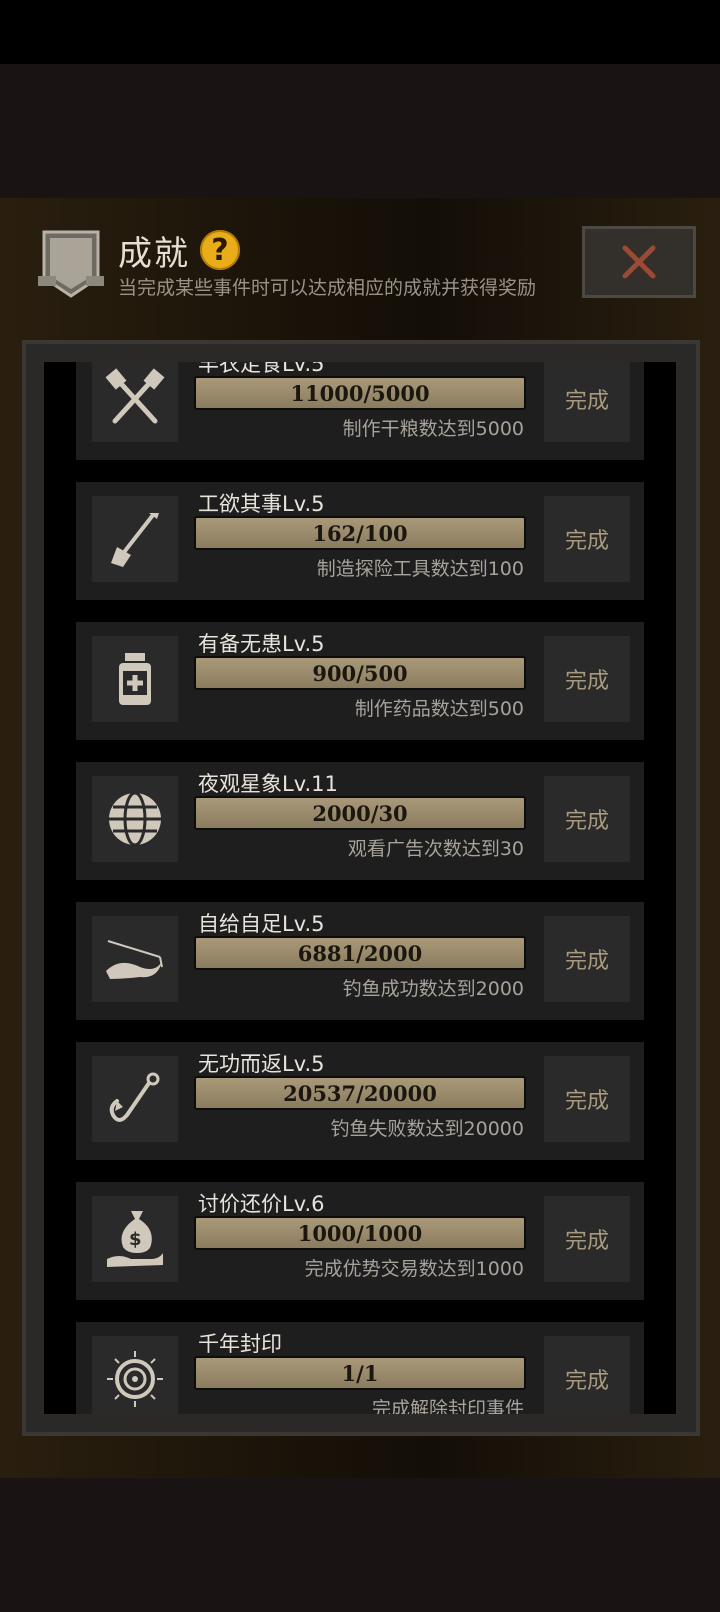 This screenshot has height=1612, width=720. What do you see at coordinates (360, 1233) in the screenshot?
I see `progress-bar: 1000/1000` at bounding box center [360, 1233].